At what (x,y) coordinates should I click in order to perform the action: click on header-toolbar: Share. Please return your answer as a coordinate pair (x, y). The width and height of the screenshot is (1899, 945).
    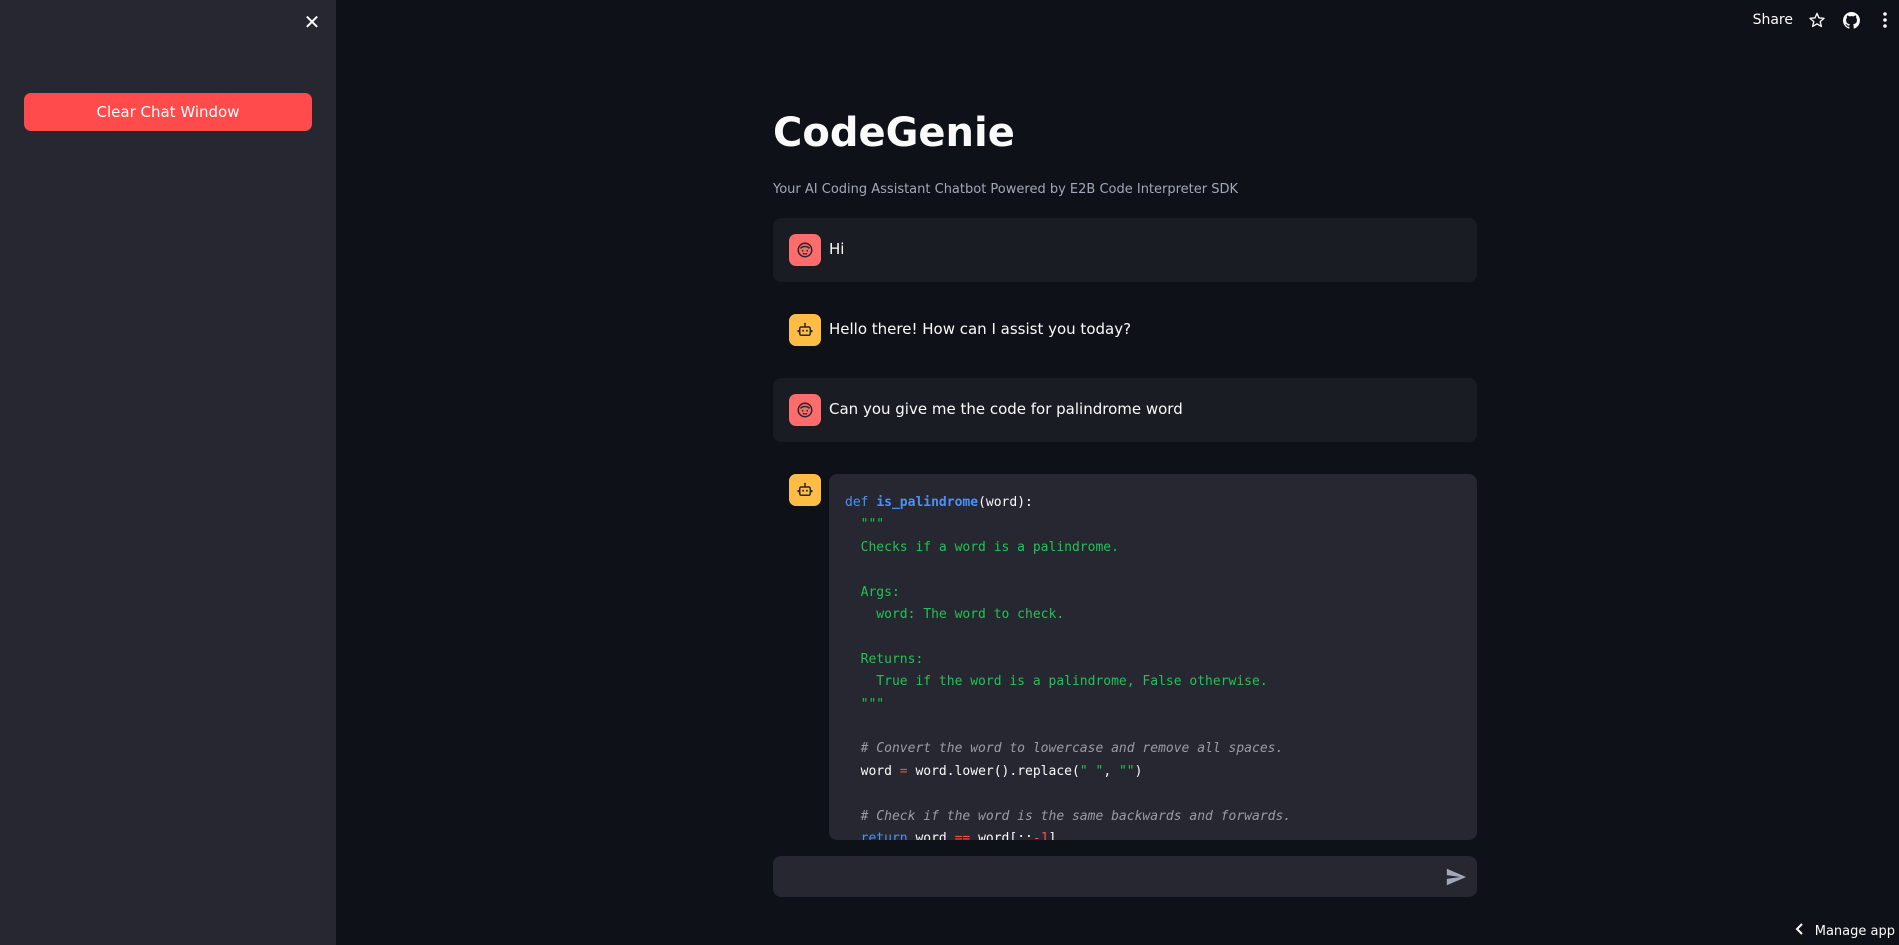
    Looking at the image, I should click on (1826, 20).